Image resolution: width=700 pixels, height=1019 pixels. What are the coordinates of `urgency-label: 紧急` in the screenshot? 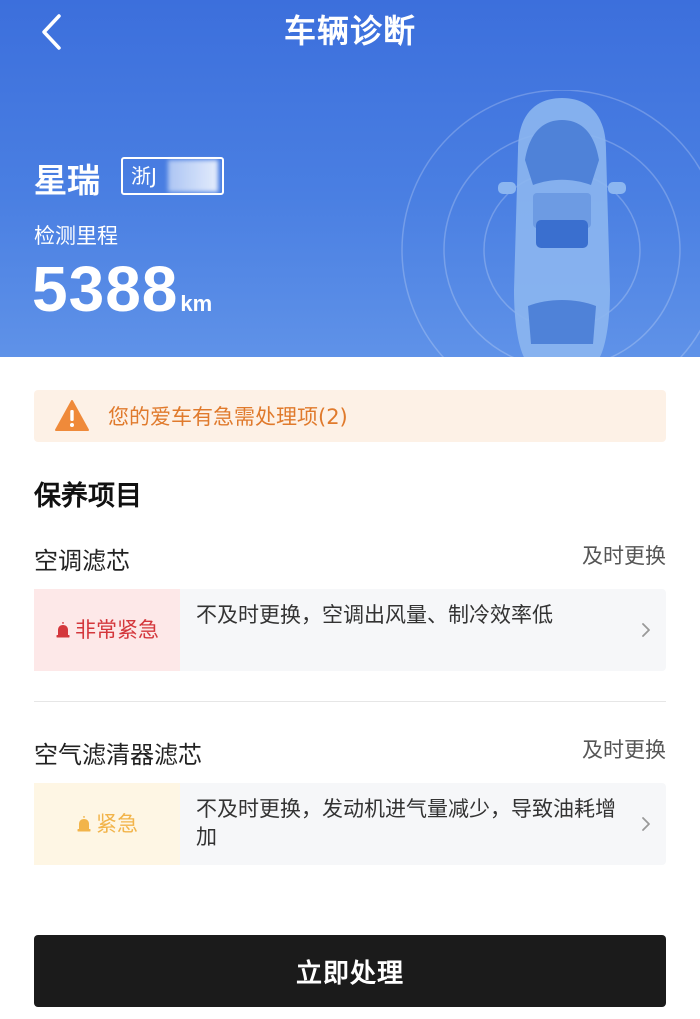 It's located at (117, 824).